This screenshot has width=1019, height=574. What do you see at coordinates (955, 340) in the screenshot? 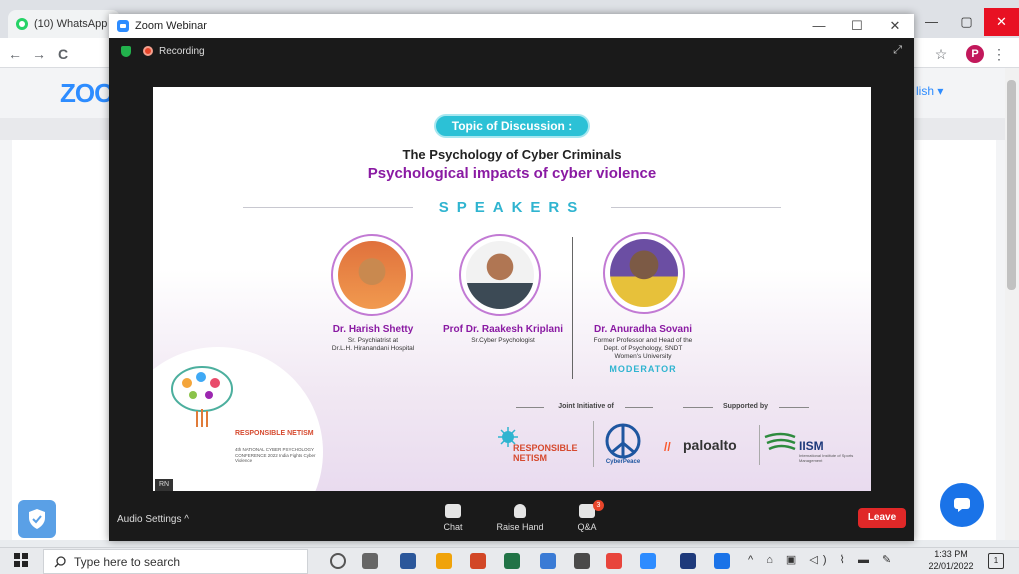
I see `page-card-right` at bounding box center [955, 340].